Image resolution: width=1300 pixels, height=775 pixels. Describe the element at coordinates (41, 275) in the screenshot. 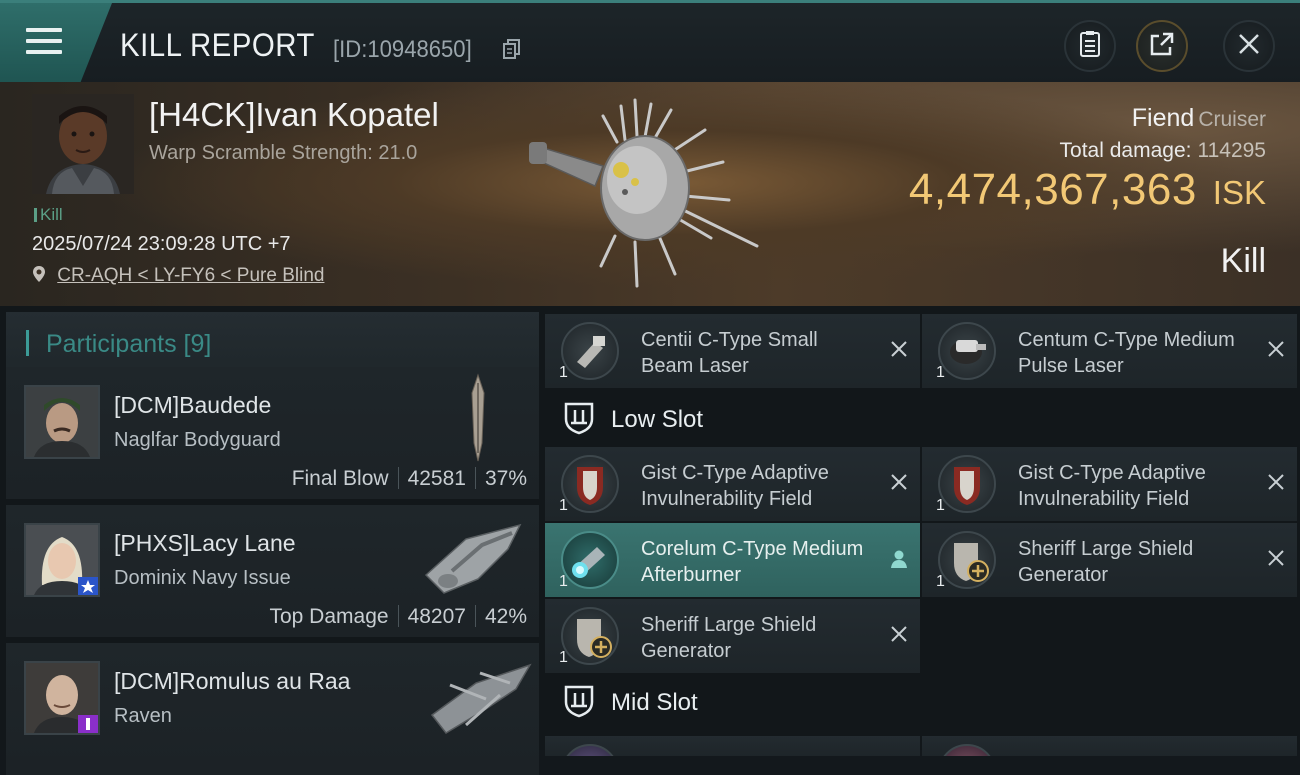

I see `location-pin-icon` at that location.